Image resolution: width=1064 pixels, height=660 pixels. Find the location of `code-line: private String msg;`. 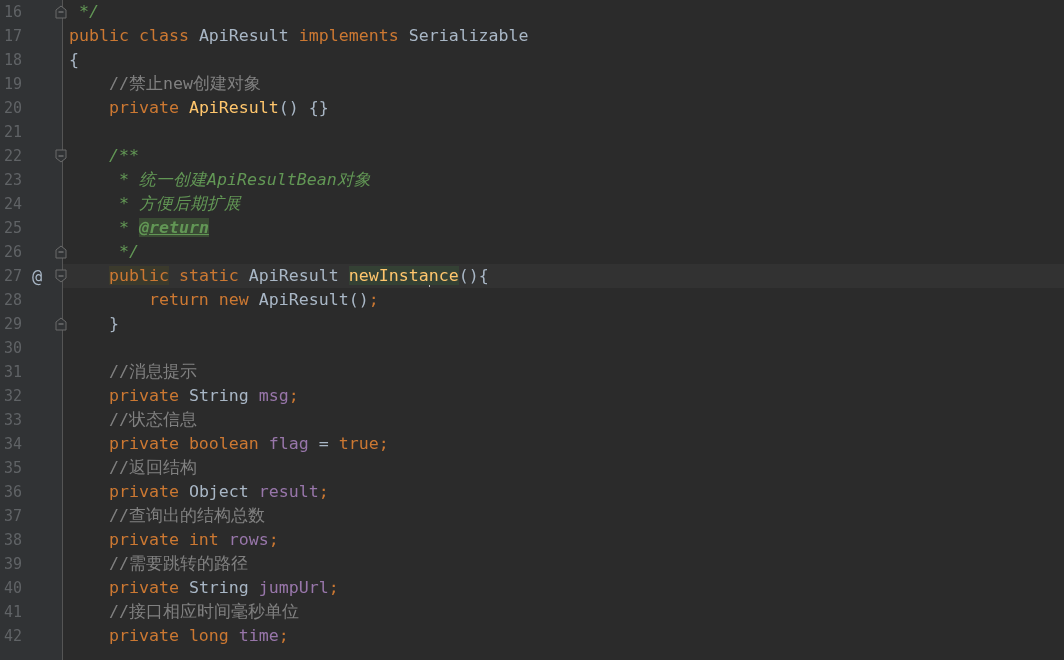

code-line: private String msg; is located at coordinates (203, 395).